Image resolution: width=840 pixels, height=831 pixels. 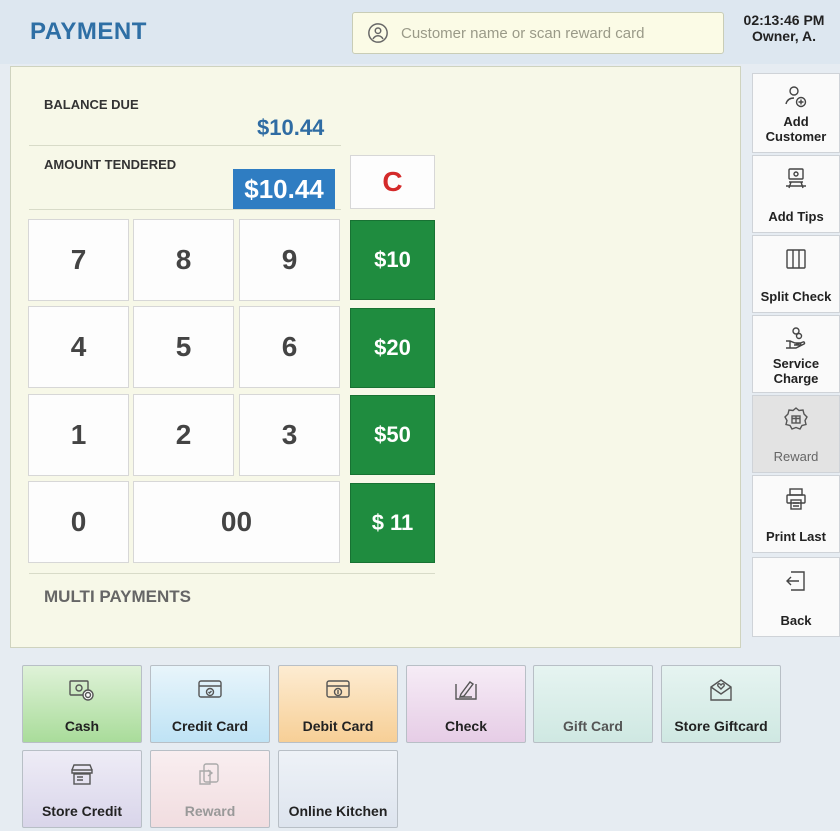 What do you see at coordinates (796, 499) in the screenshot?
I see `printer-icon` at bounding box center [796, 499].